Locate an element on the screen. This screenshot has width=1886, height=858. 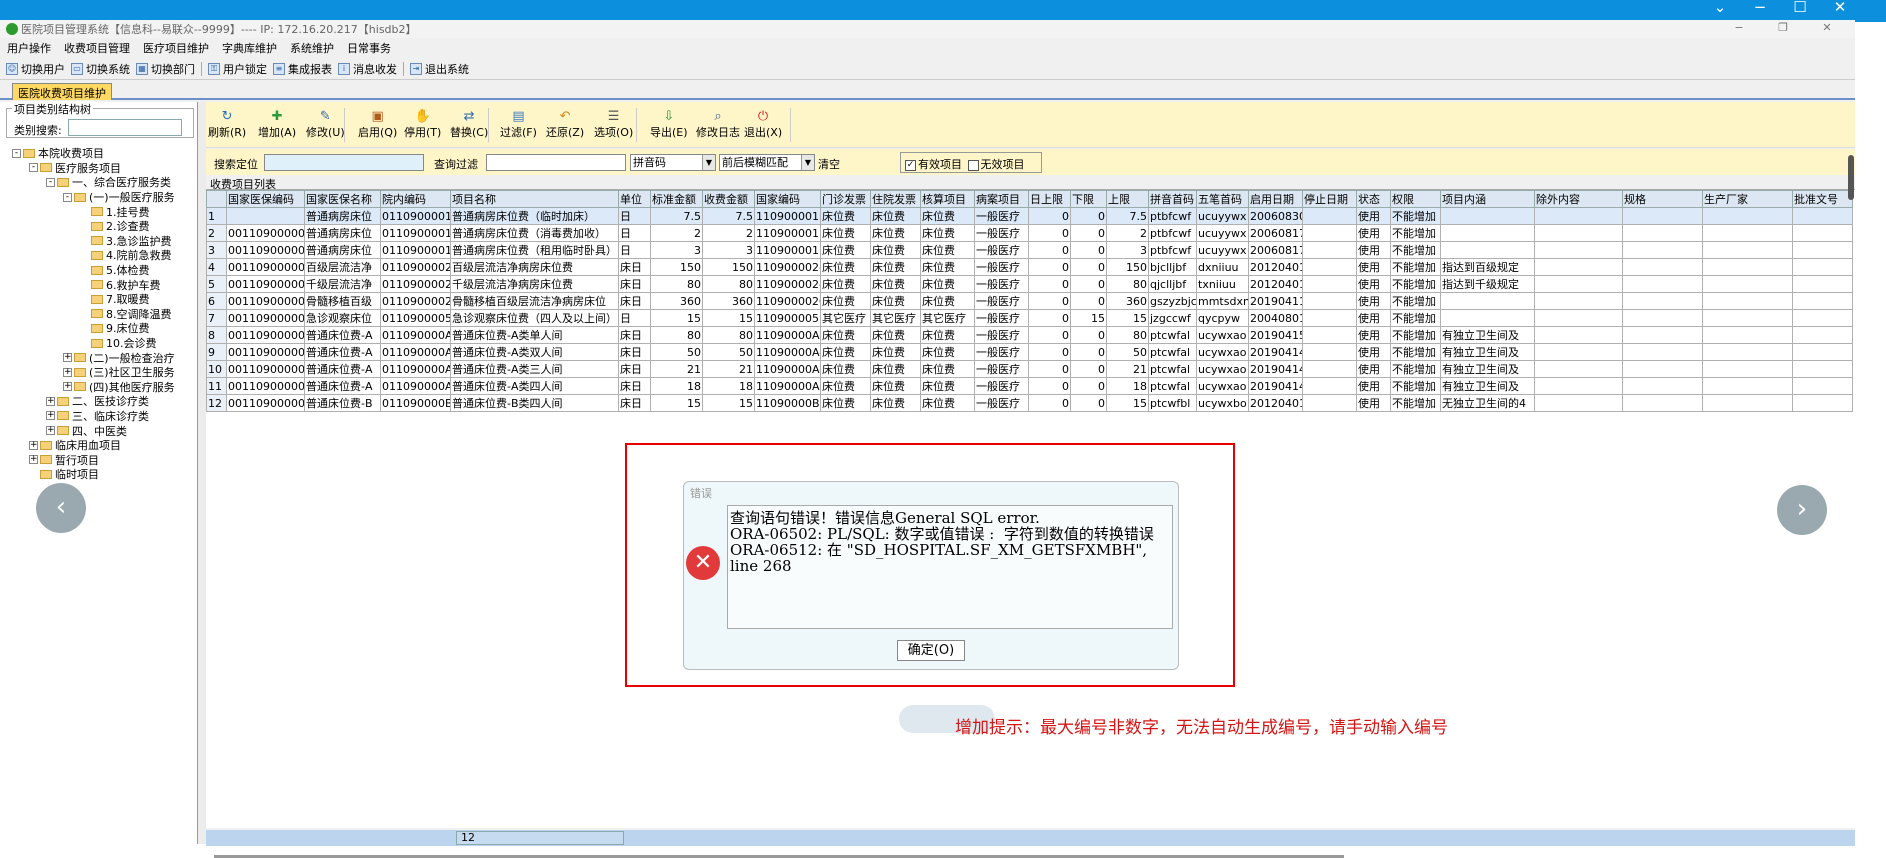
toolbar-button-restore: ↶ 还原(Z) is located at coordinates (565, 125).